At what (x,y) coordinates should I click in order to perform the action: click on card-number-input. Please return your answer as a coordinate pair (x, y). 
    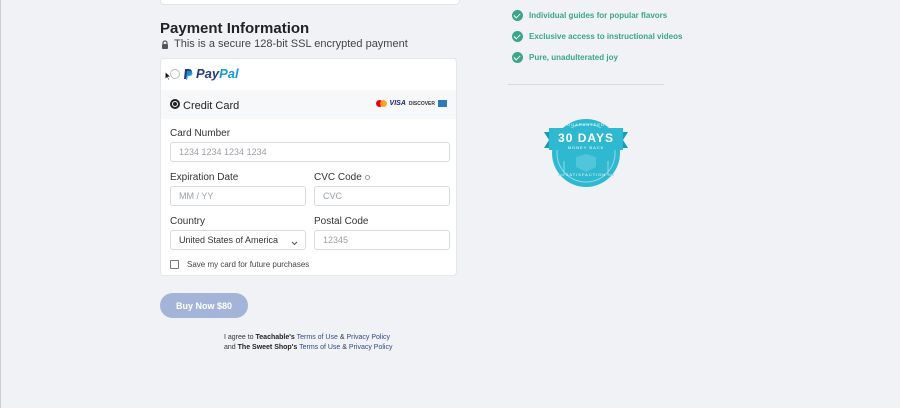
    Looking at the image, I should click on (310, 152).